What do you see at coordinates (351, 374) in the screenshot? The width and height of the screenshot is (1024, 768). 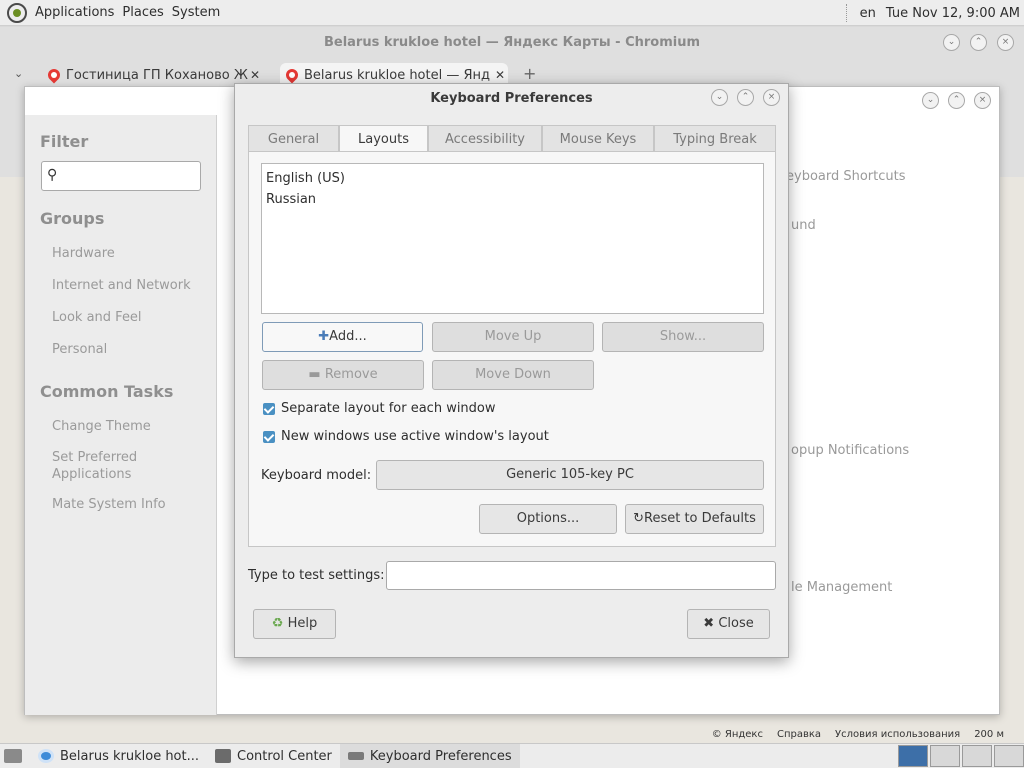 I see `remove-label: Remove` at bounding box center [351, 374].